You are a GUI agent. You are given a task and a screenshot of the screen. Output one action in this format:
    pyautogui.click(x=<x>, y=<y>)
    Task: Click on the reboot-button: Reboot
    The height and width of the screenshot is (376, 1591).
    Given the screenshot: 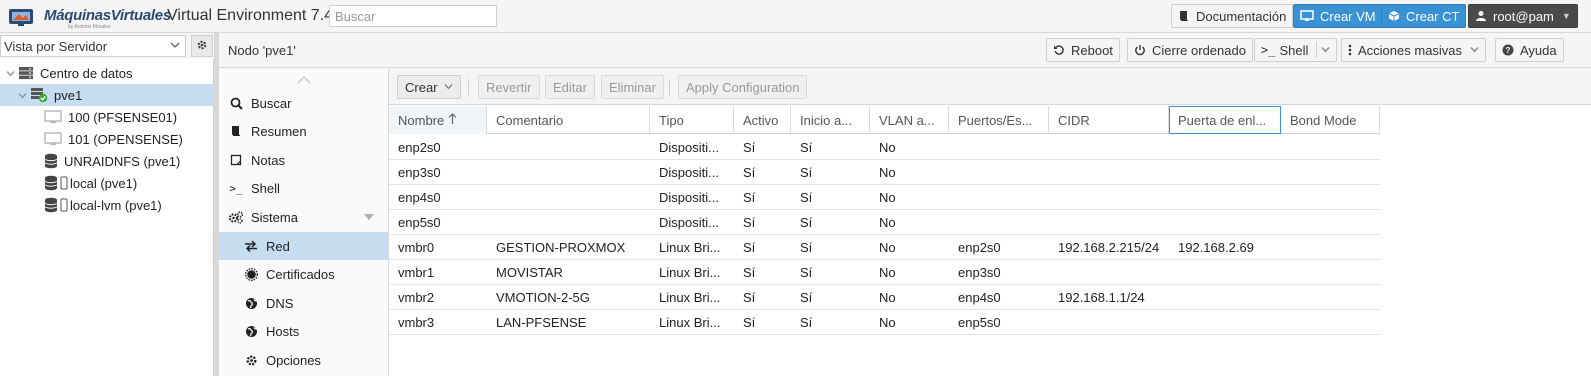 What is the action you would take?
    pyautogui.click(x=1083, y=50)
    